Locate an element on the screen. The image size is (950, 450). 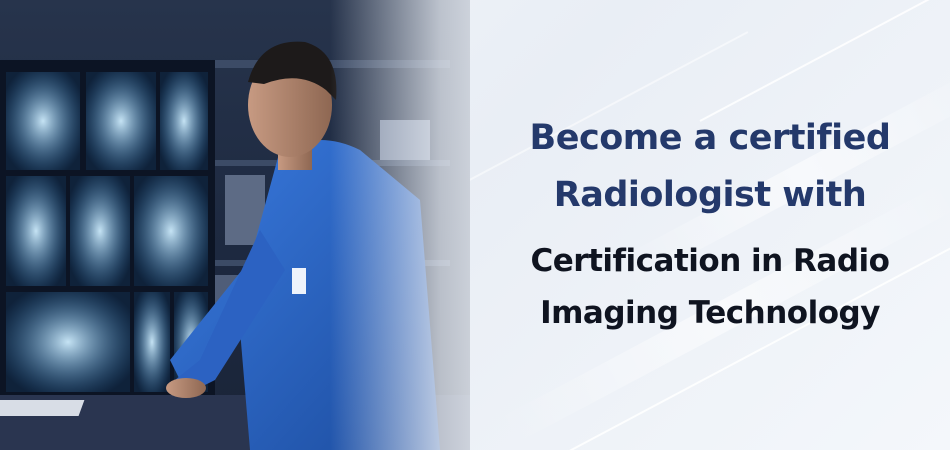
photo-fade is located at coordinates (400, 225).